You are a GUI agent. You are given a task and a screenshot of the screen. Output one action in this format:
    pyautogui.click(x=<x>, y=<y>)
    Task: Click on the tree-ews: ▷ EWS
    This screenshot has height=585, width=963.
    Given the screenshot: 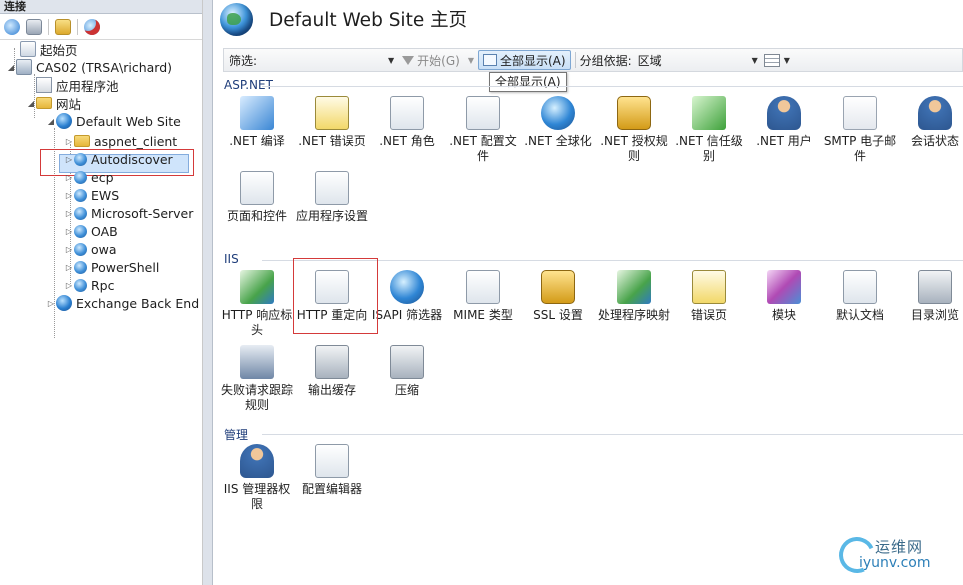 What is the action you would take?
    pyautogui.click(x=91, y=195)
    